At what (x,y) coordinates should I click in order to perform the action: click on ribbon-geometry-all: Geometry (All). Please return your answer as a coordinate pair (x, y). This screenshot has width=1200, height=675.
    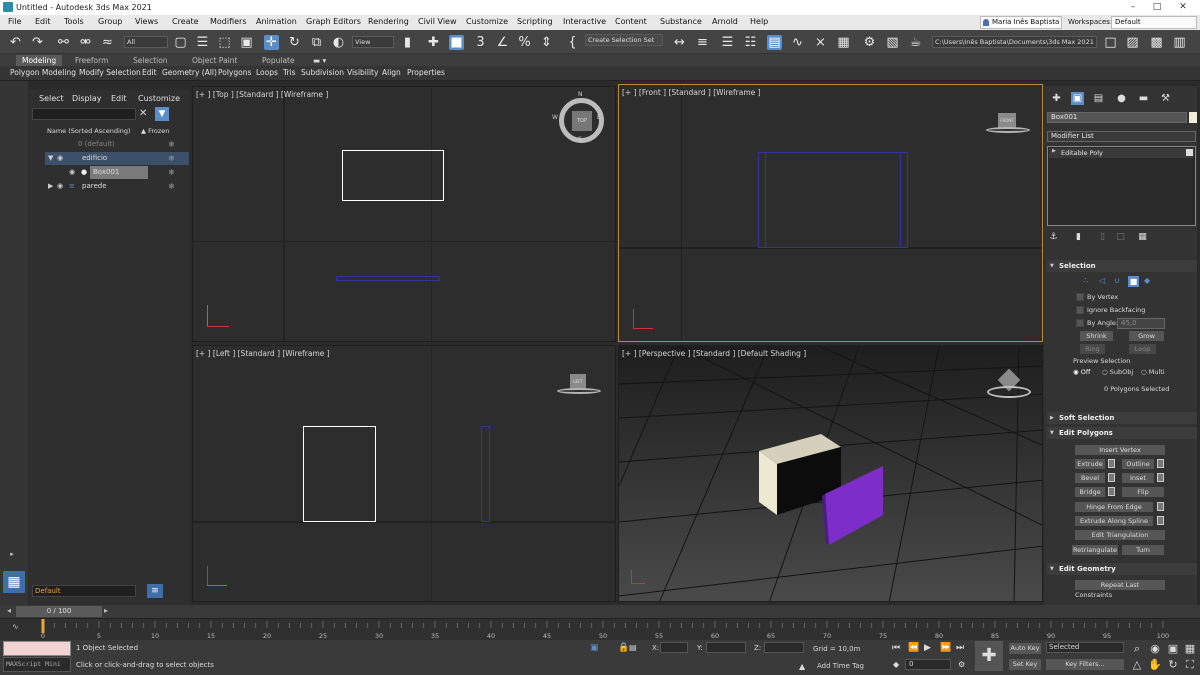
    Looking at the image, I should click on (189, 72).